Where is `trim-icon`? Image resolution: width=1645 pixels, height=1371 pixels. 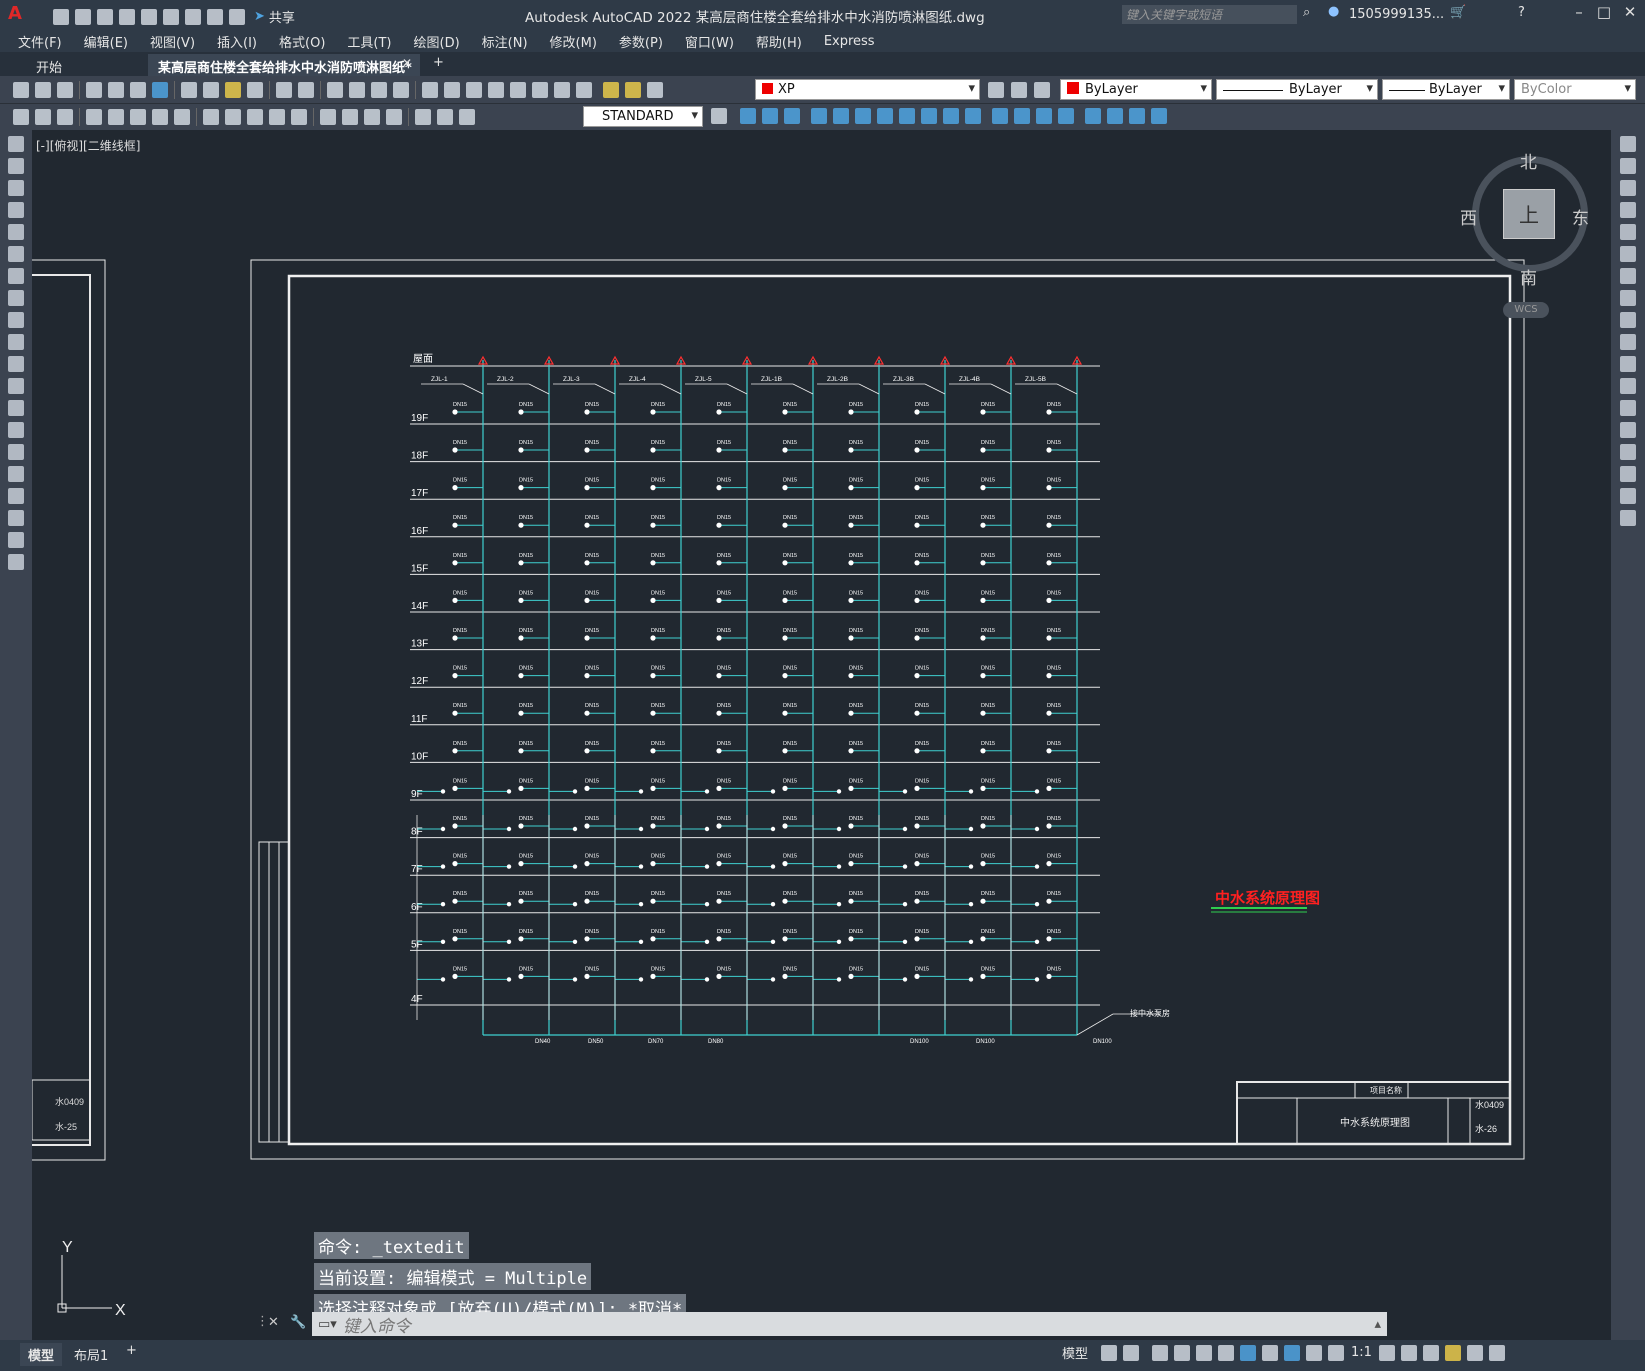 trim-icon is located at coordinates (1628, 342).